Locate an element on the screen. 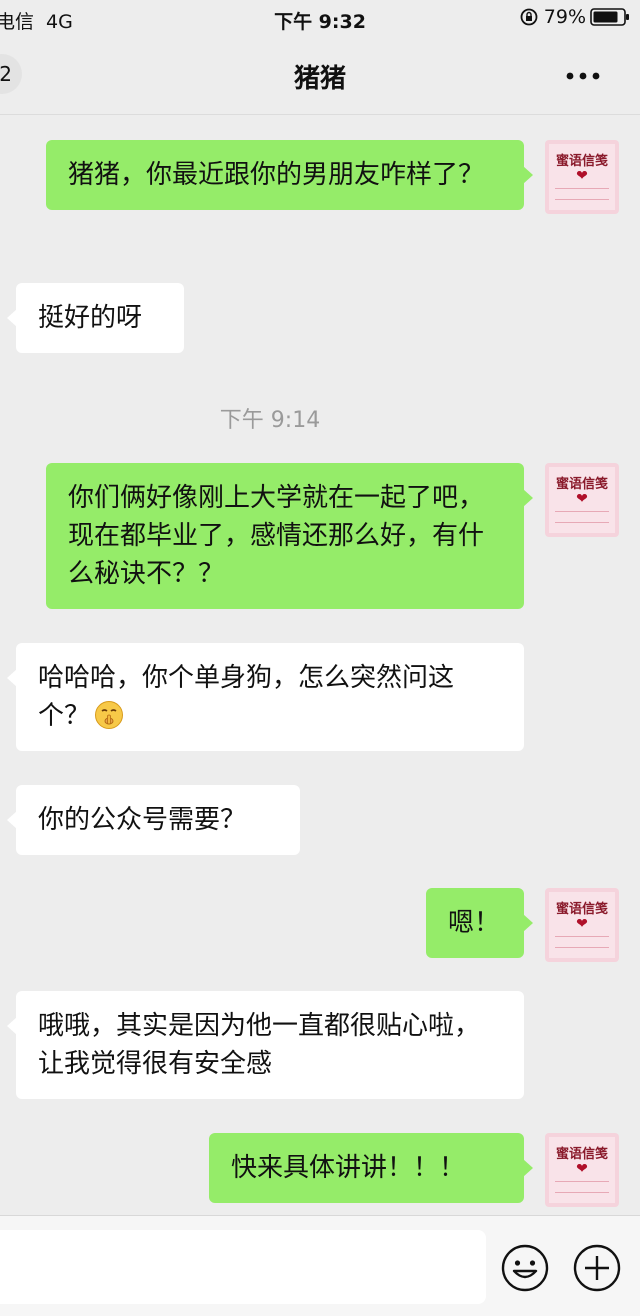 The width and height of the screenshot is (640, 1316). chat-header: 2 猪猪 is located at coordinates (320, 76).